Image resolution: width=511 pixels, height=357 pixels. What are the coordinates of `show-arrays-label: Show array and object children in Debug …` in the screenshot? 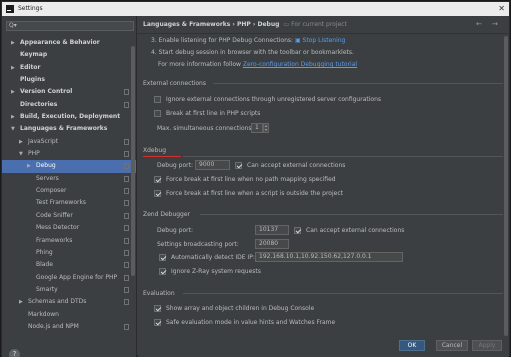 It's located at (240, 308).